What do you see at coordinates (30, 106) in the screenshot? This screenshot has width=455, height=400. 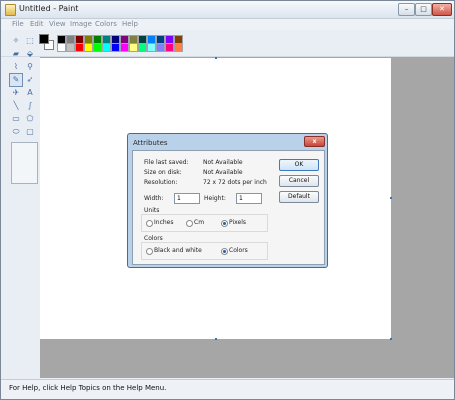 I see `curve-icon: ∫` at bounding box center [30, 106].